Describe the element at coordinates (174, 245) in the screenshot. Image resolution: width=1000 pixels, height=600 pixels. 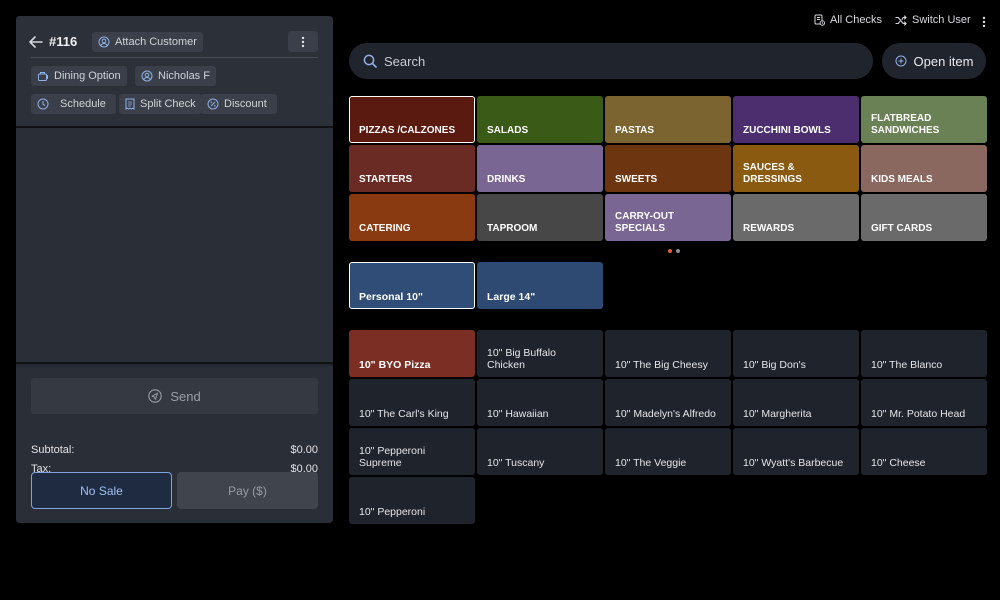
I see `check-items-area` at that location.